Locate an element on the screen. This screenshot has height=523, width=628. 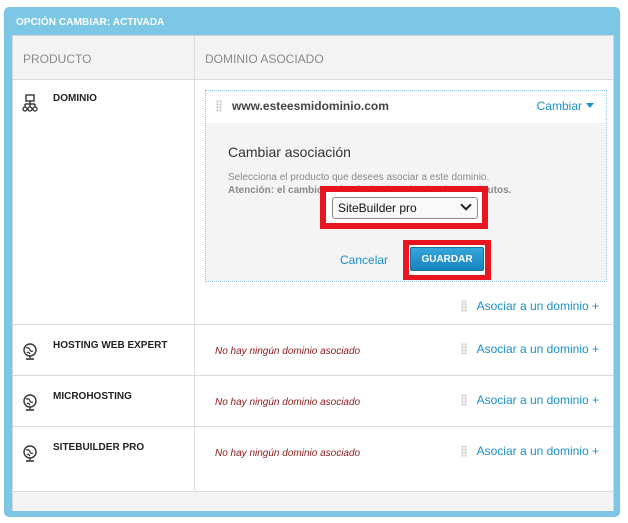
column-header-domain: DOMINIO ASOCIADO is located at coordinates (264, 59).